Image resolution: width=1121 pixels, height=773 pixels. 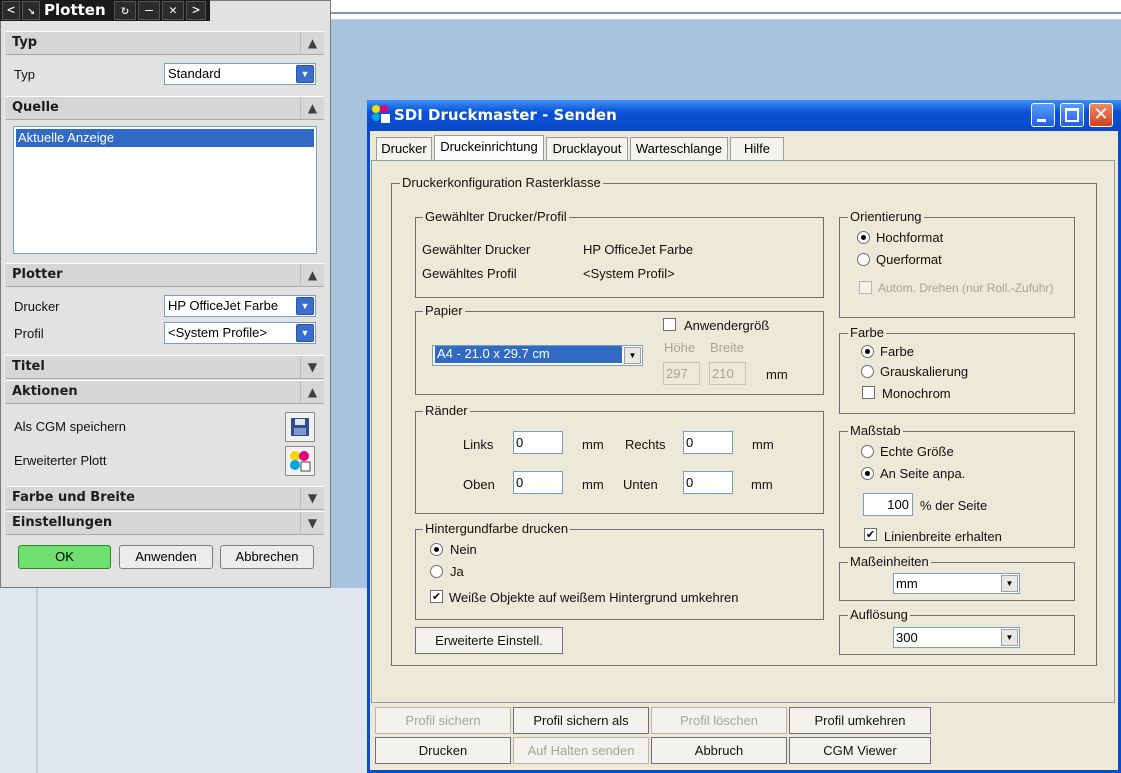 I want to click on list-item: Aktuelle Anzeige, so click(x=165, y=138).